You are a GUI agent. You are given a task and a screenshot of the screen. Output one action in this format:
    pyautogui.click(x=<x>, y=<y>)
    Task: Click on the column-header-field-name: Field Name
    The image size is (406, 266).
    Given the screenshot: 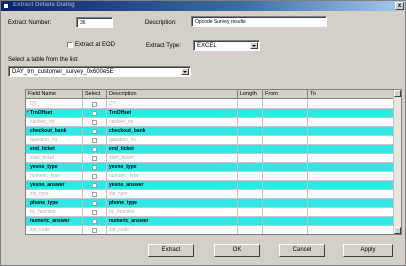 What is the action you would take?
    pyautogui.click(x=54, y=94)
    